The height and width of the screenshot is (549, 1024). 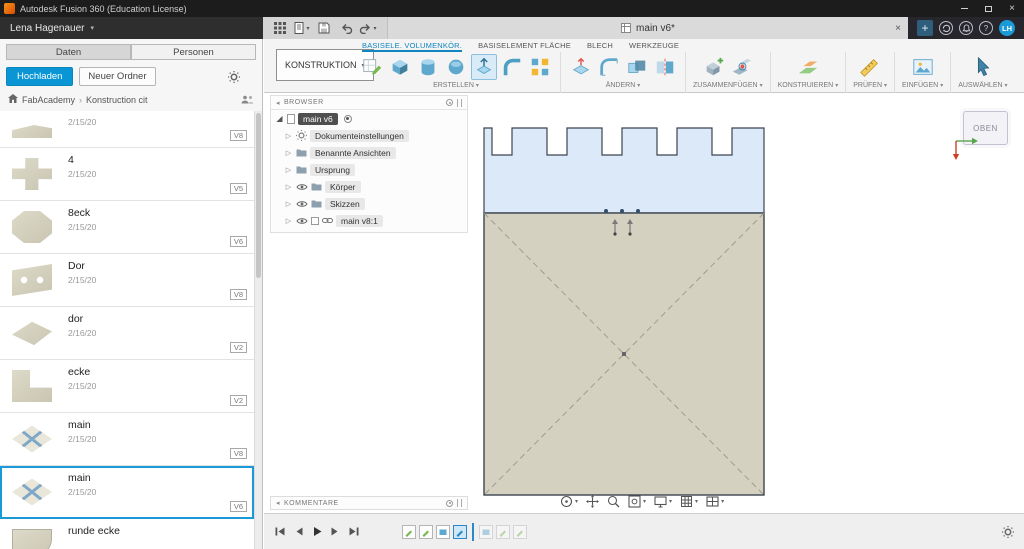 I want to click on browser-item-named-views: ▷ Benannte Ansichten, so click(x=369, y=152).